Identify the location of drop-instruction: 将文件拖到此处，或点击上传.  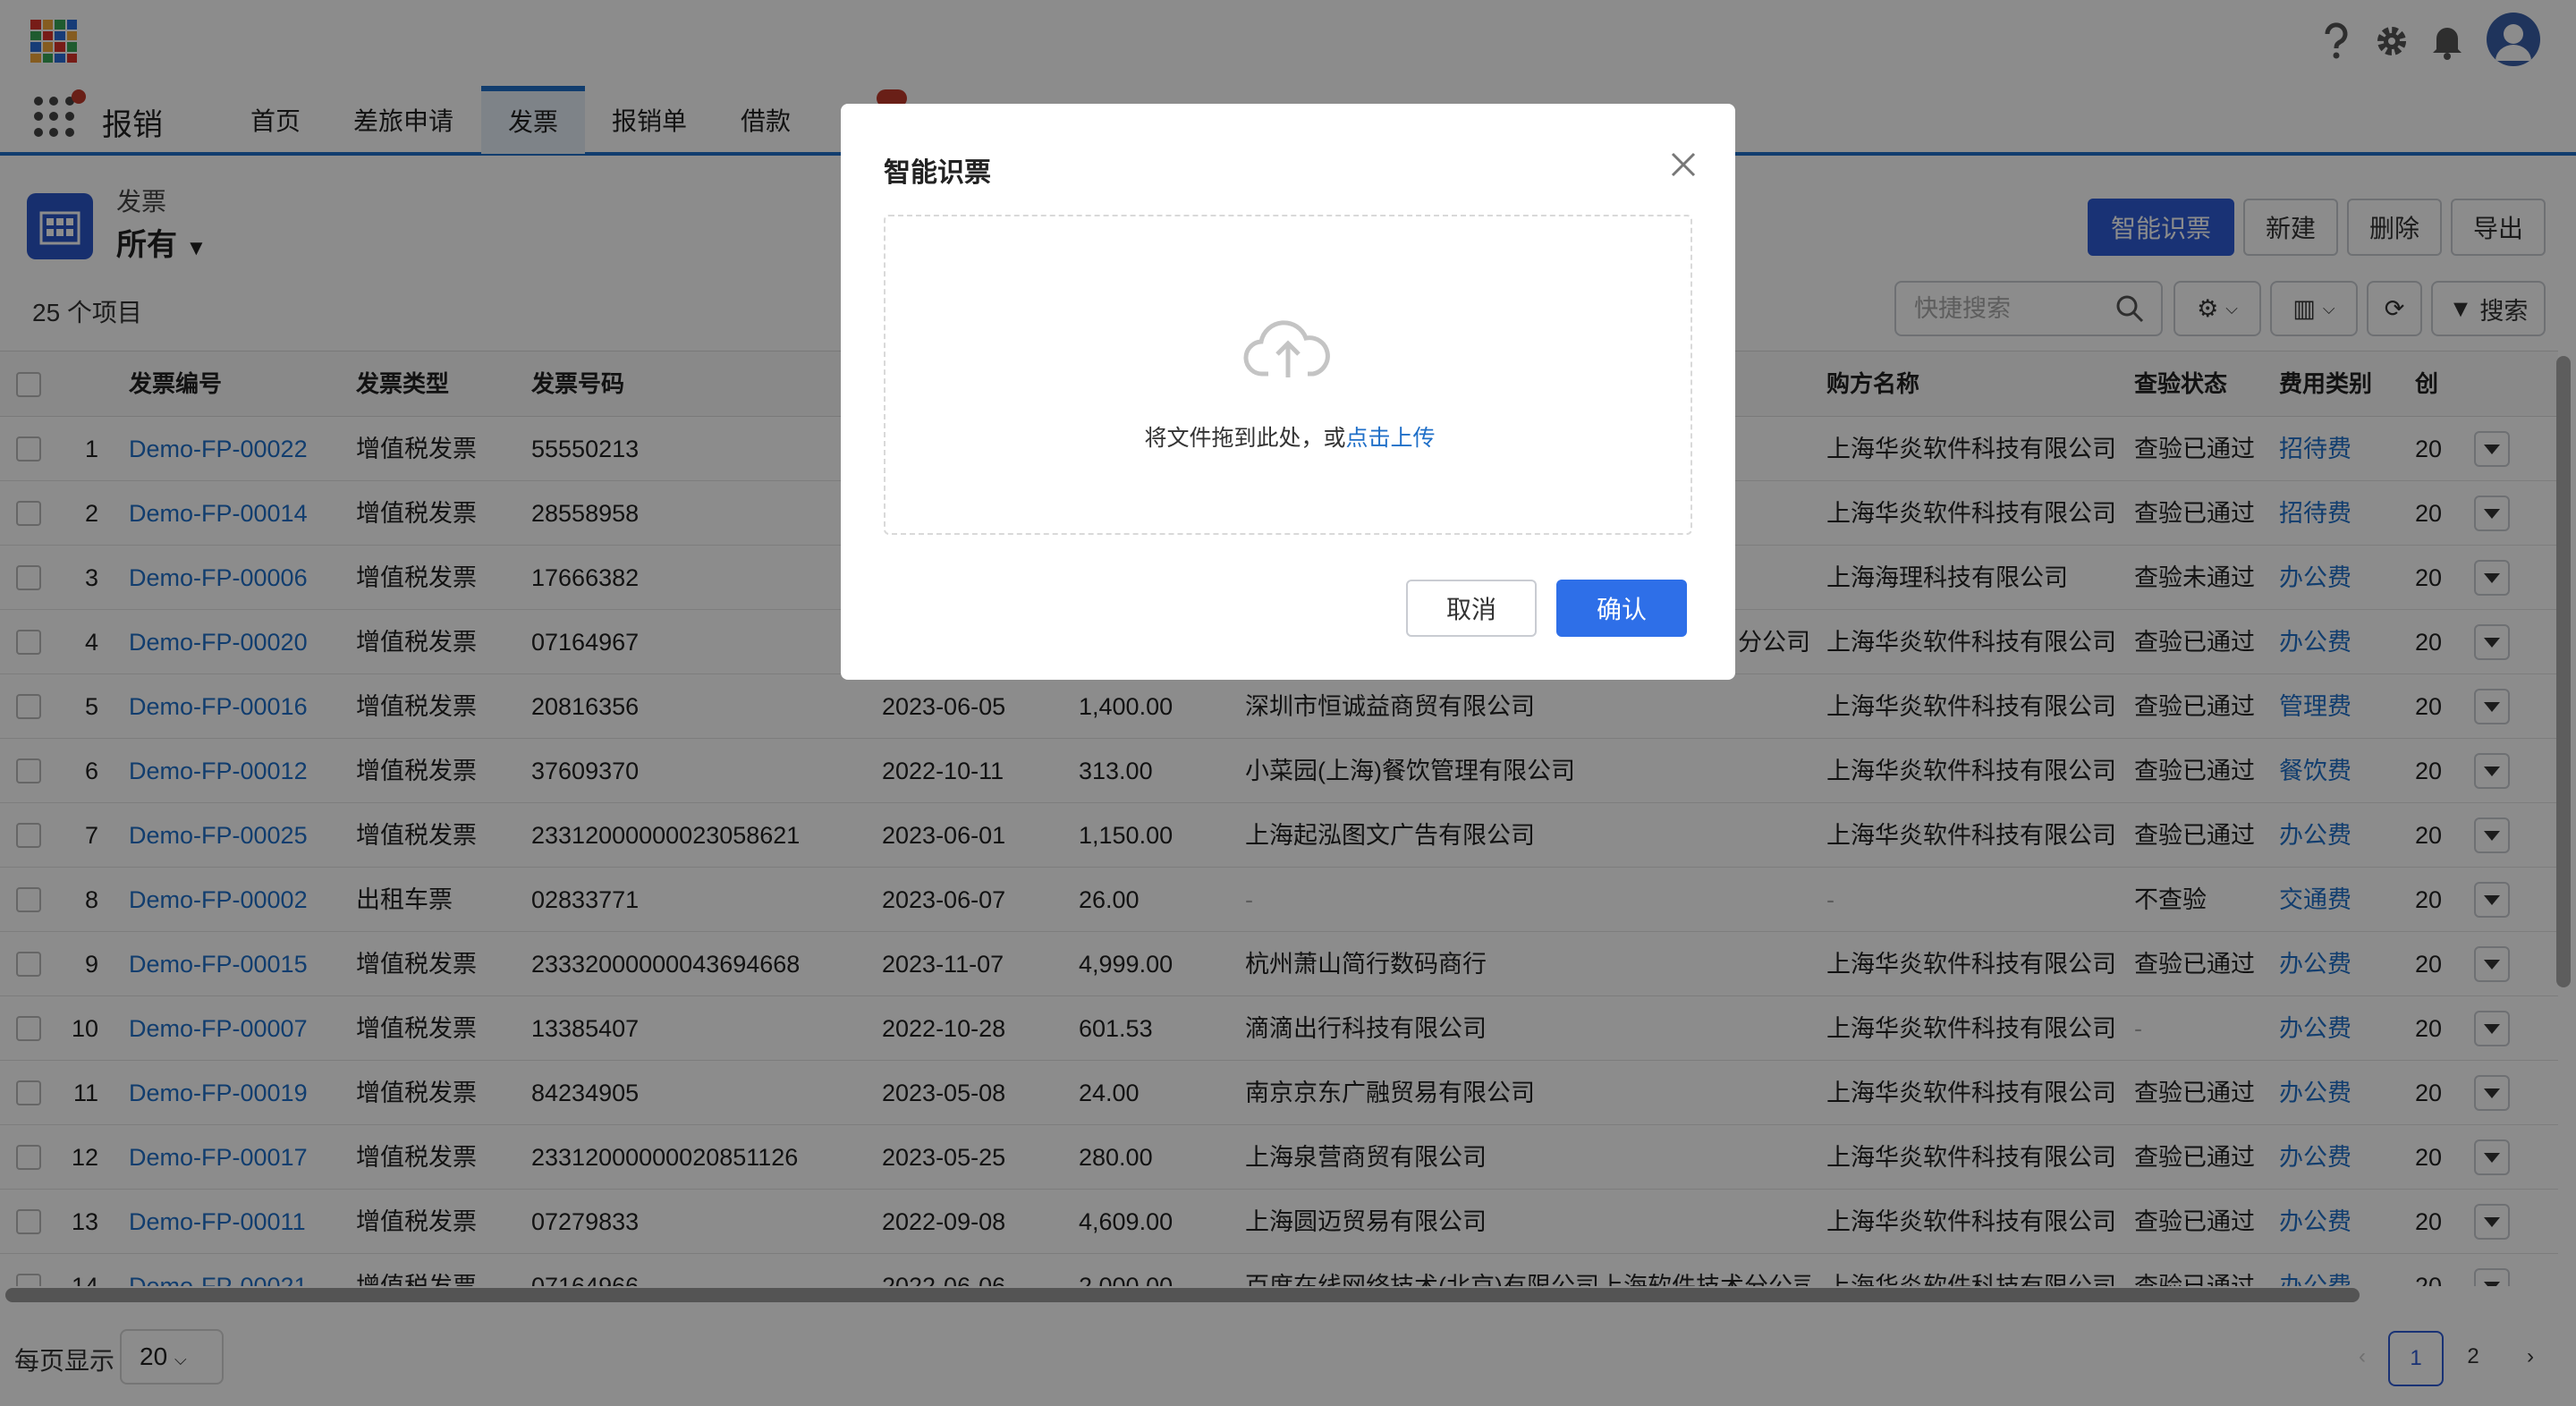
(1290, 437).